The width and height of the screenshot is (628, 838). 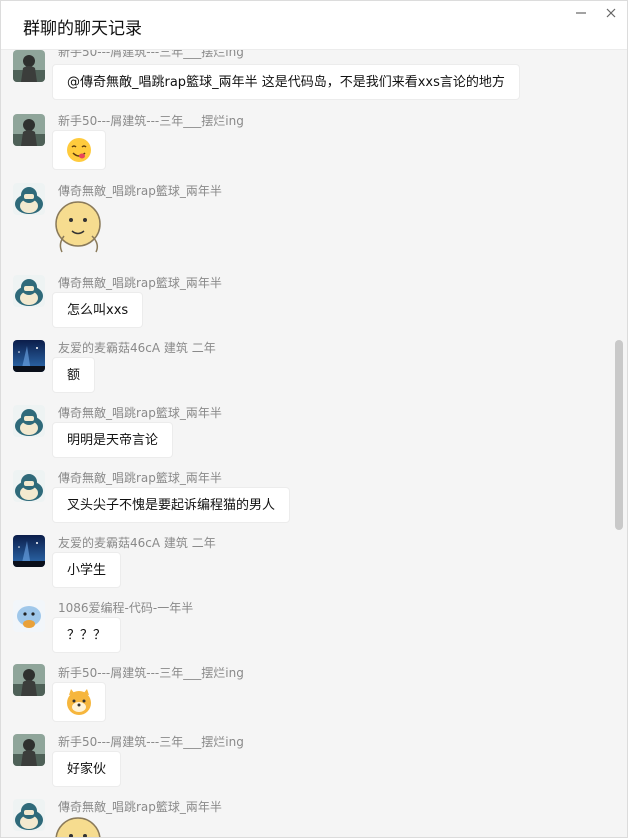 I want to click on message-bubble: 额, so click(x=74, y=375).